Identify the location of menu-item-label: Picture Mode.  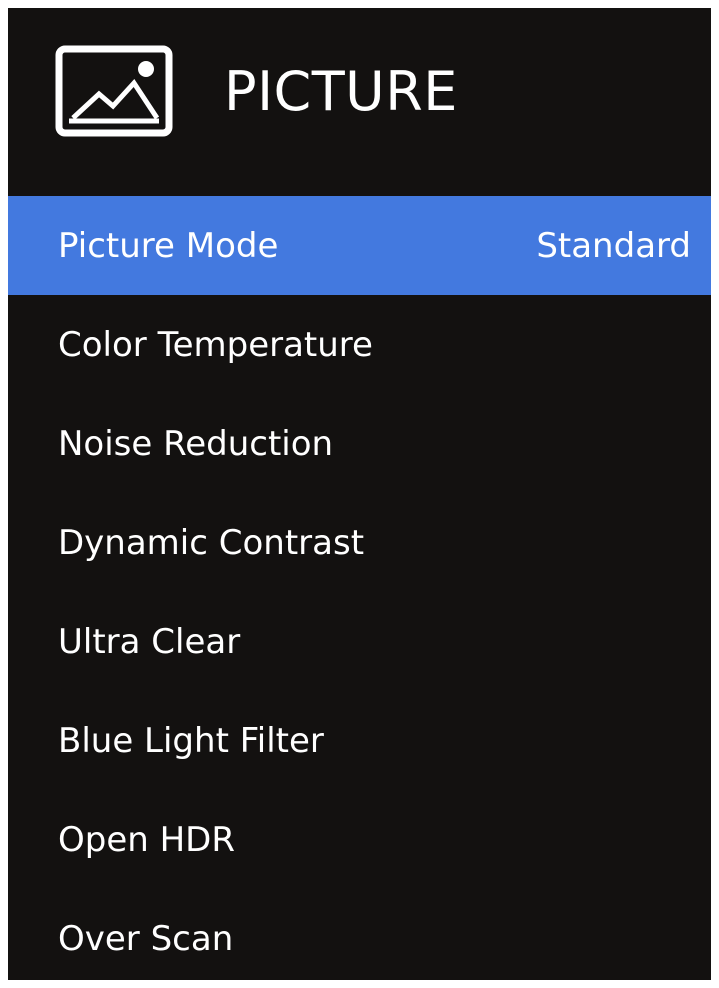
(168, 245).